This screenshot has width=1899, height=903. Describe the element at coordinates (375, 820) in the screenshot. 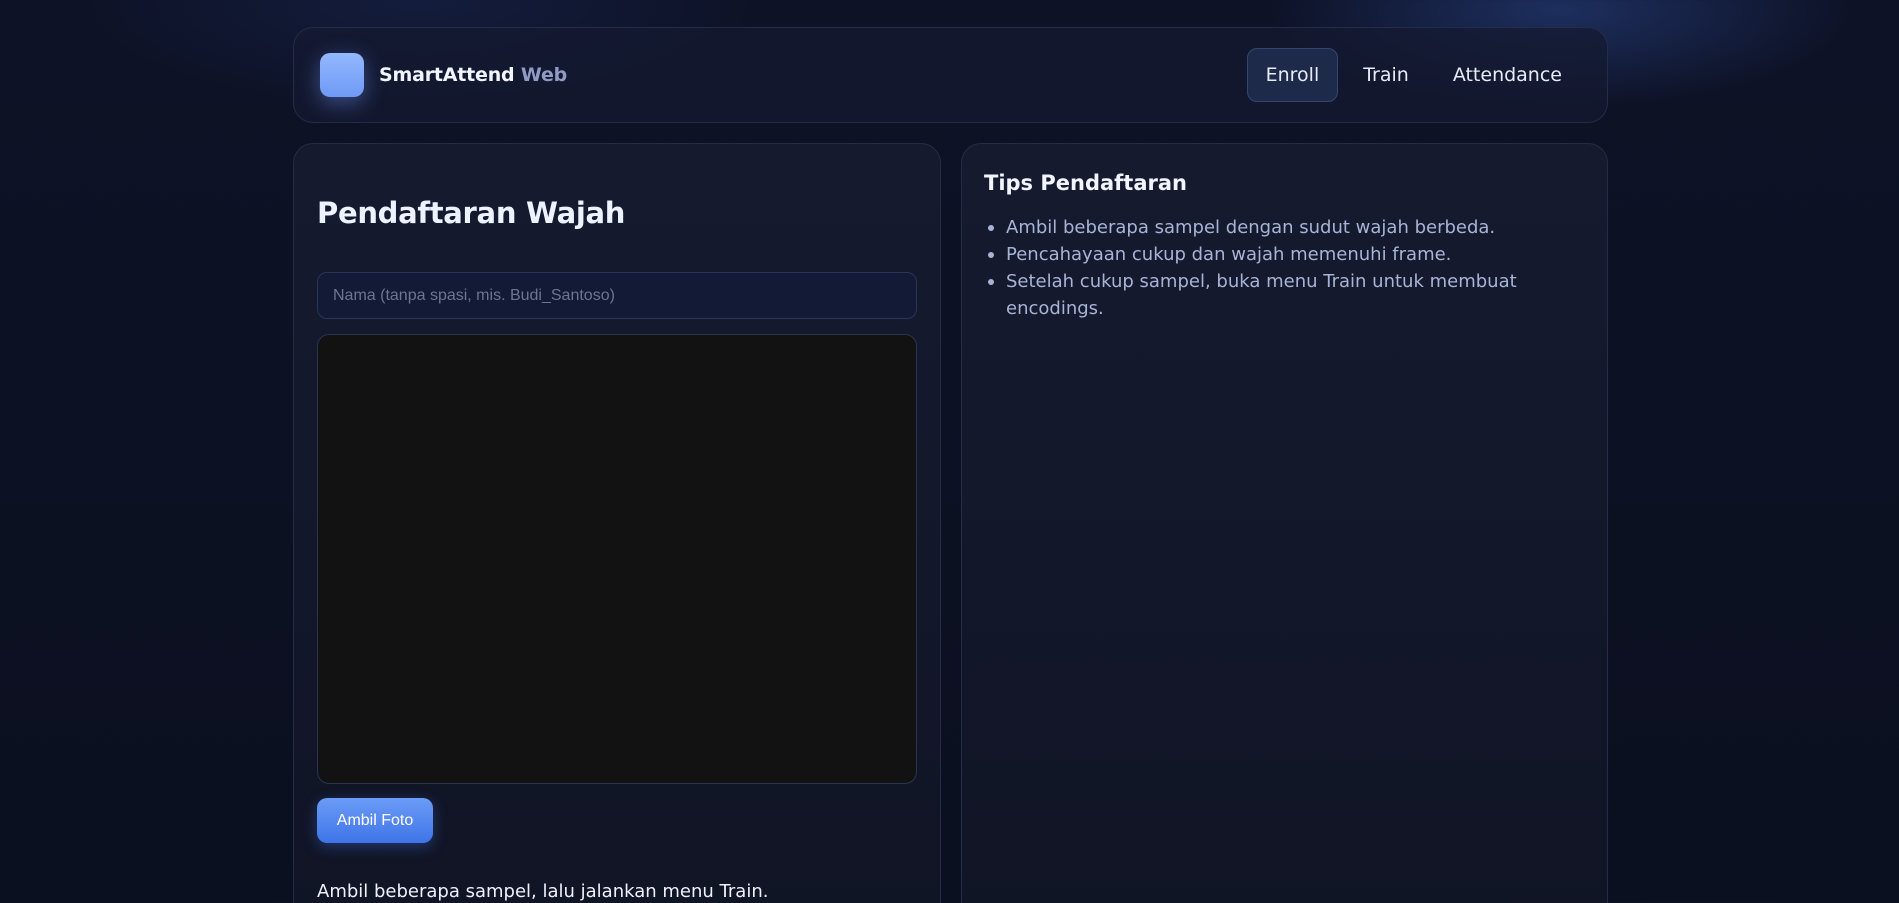

I see `capture-photo-button: Ambil Foto` at that location.